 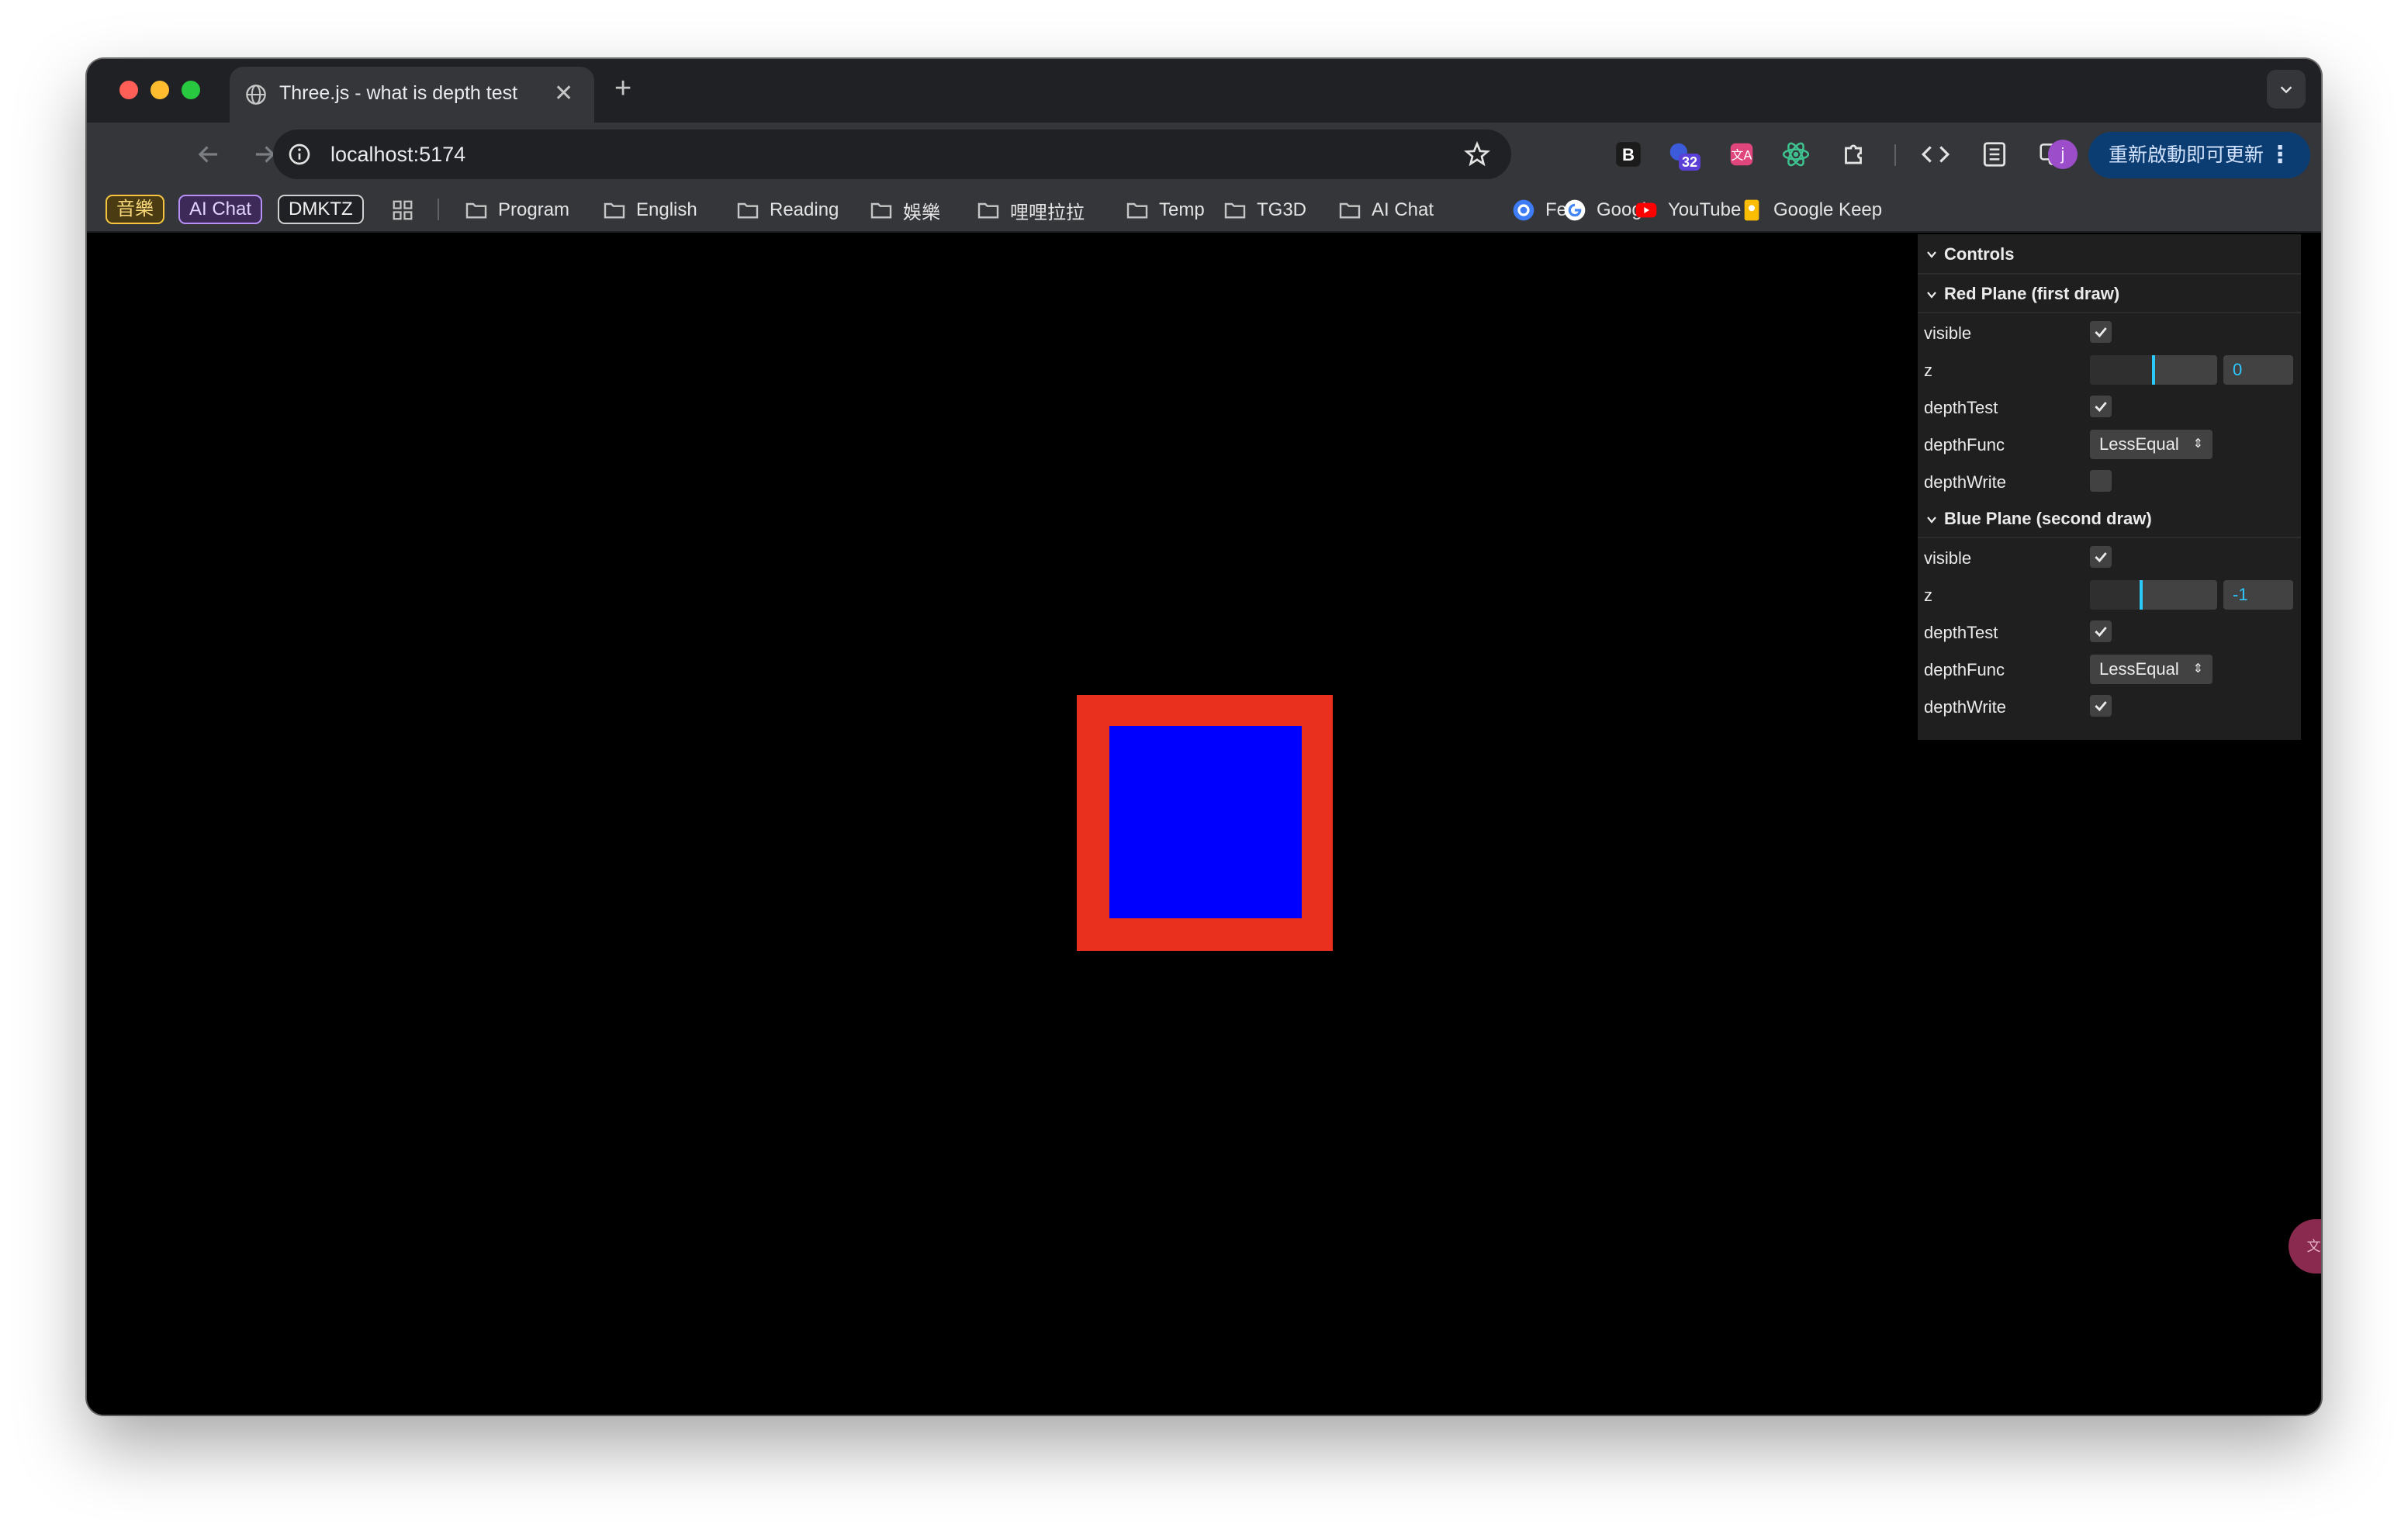 I want to click on controls-title-text: Controls, so click(x=1979, y=254).